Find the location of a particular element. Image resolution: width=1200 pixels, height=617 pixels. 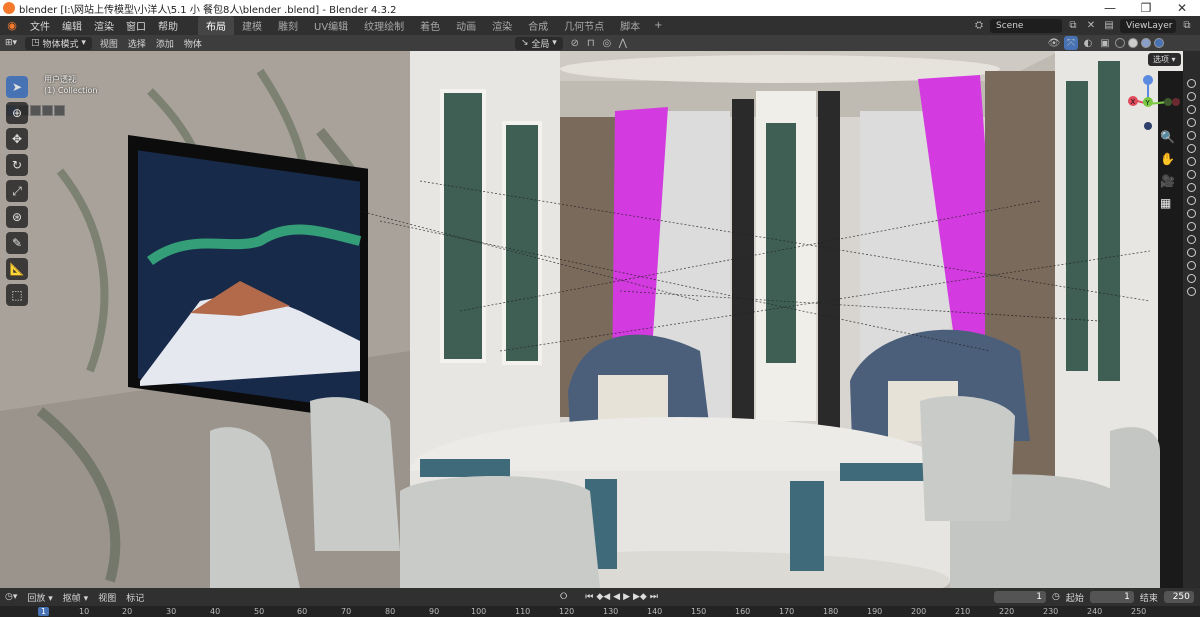

menu-object: 物体 is located at coordinates (193, 43).